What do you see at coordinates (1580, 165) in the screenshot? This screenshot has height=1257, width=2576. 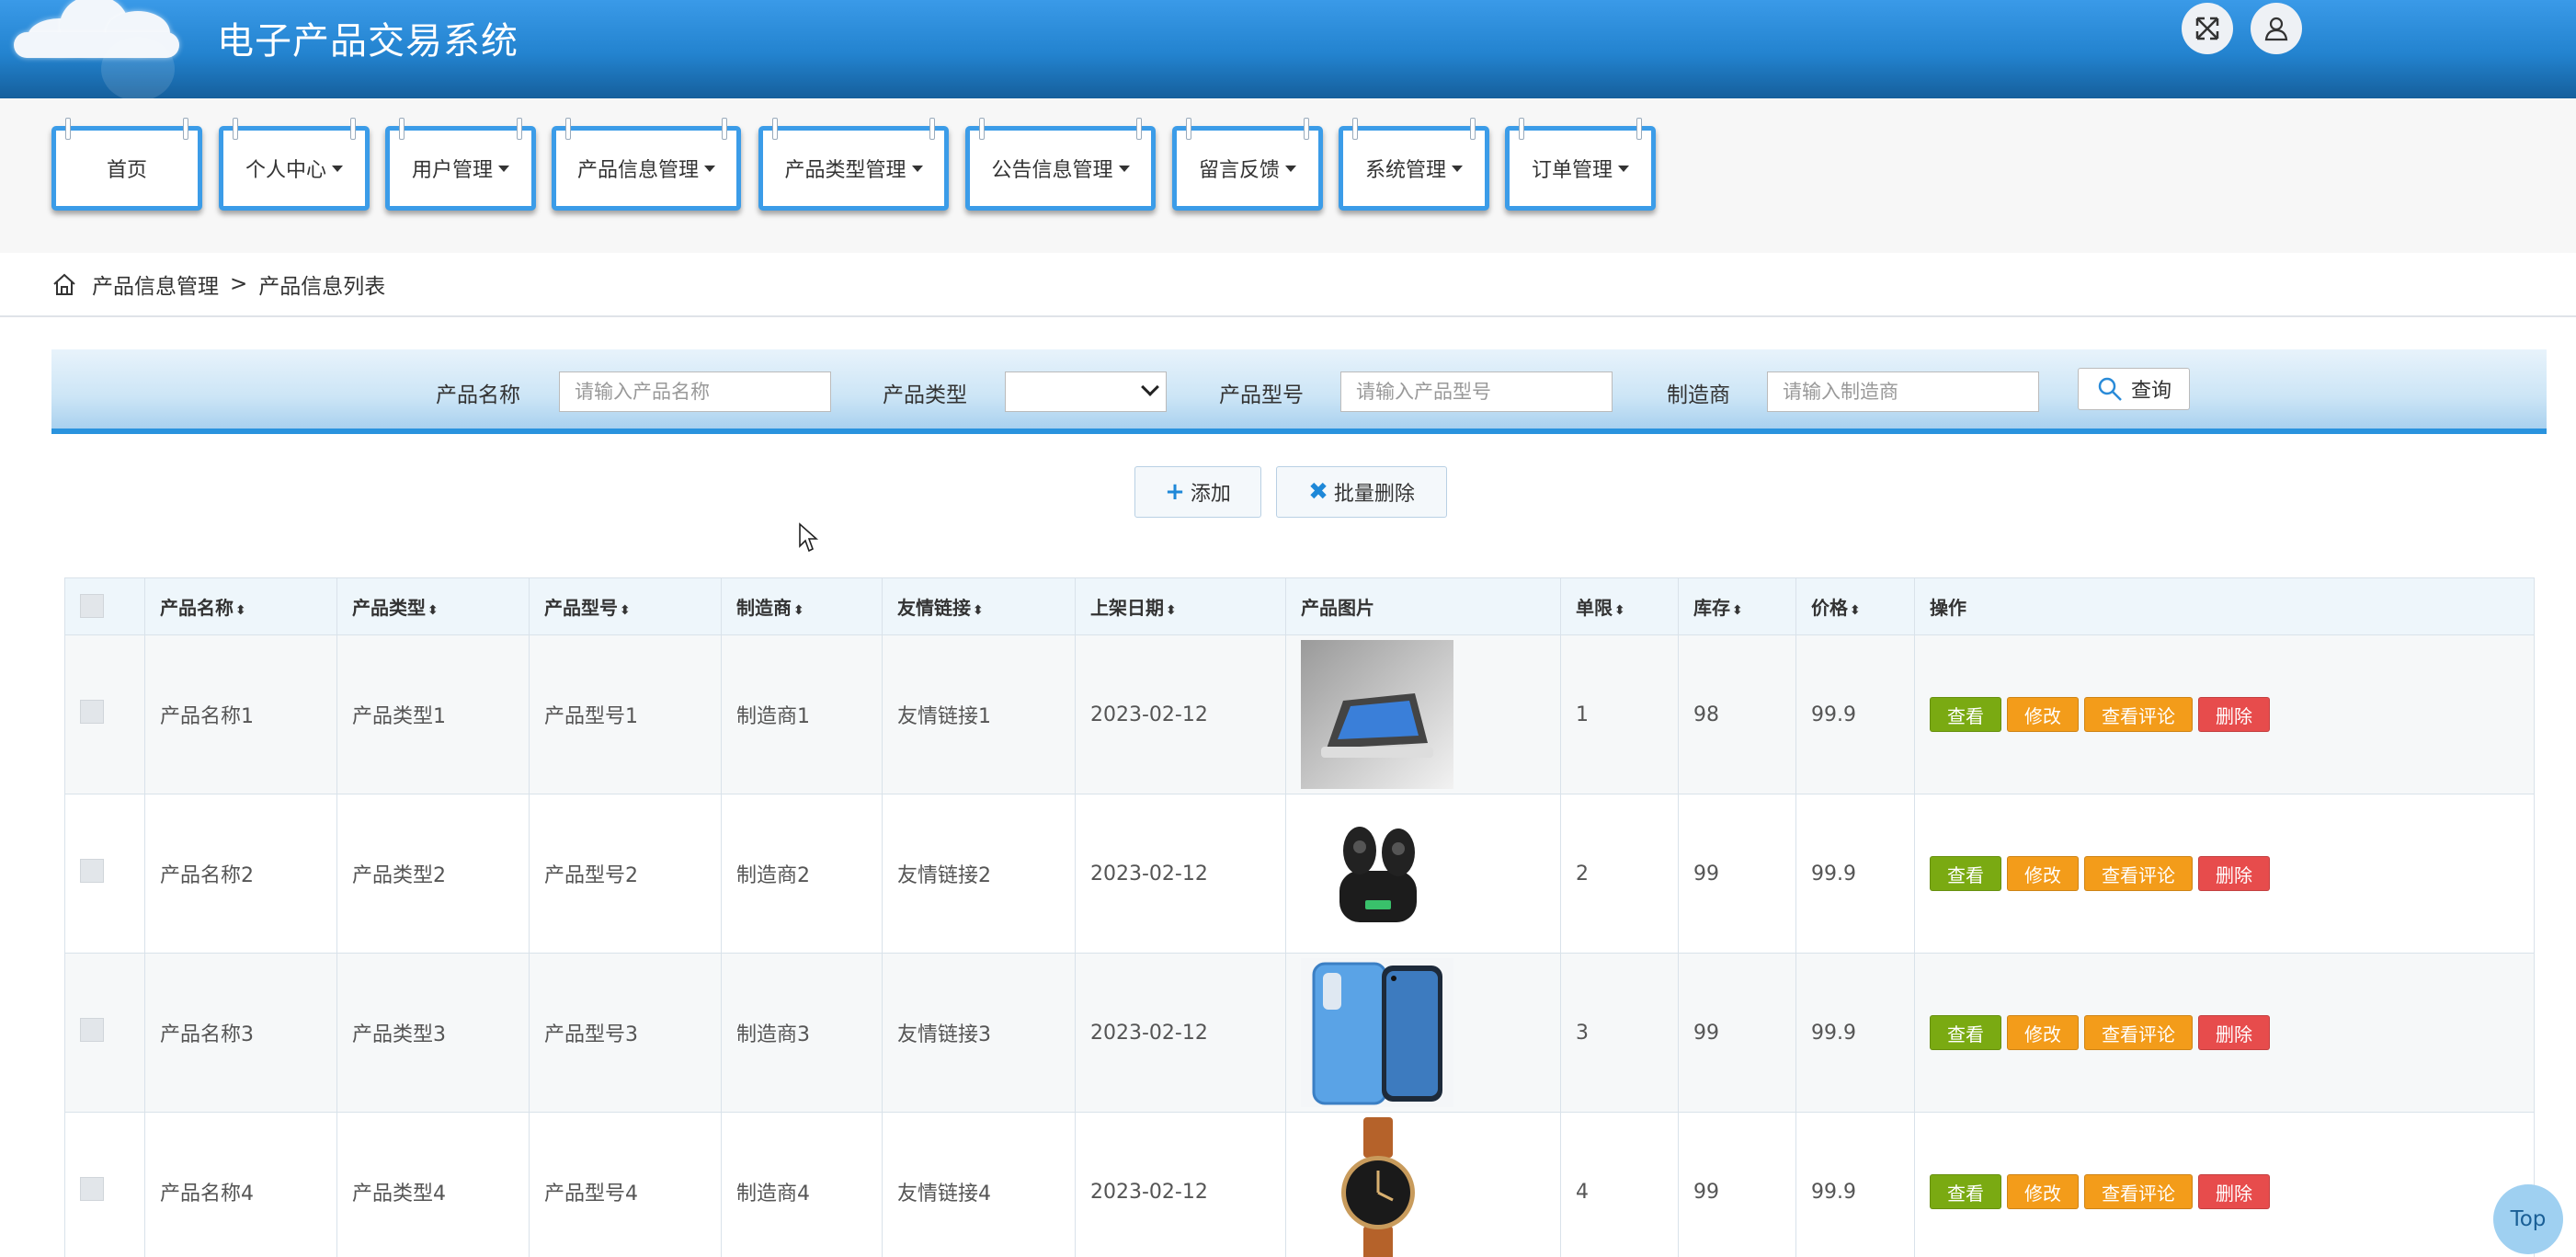 I see `nav-item-orders: 订单管理` at bounding box center [1580, 165].